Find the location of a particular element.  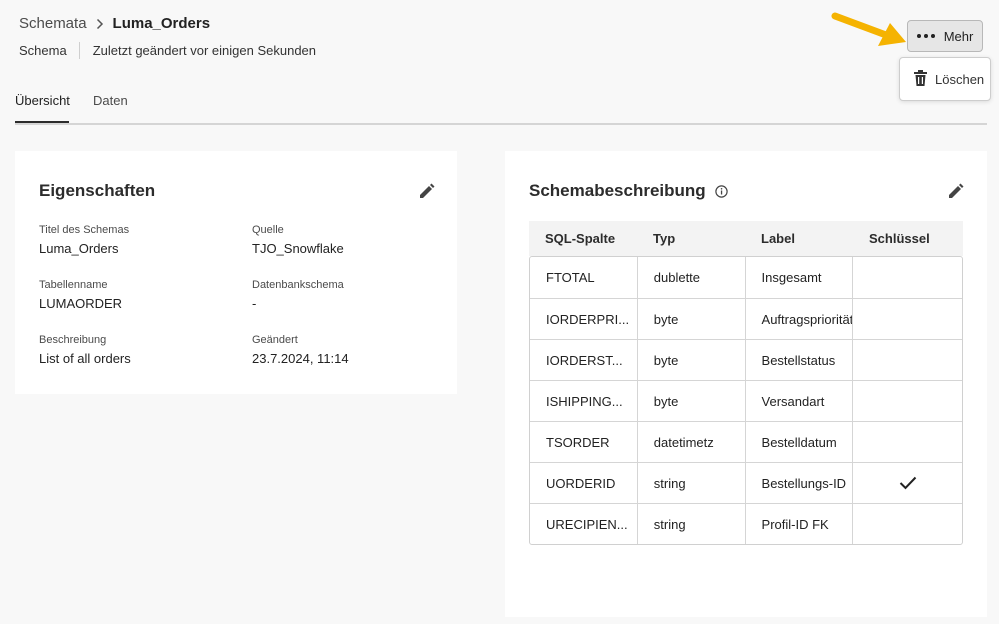

label-cell: Bestellungs-ID is located at coordinates (800, 483).